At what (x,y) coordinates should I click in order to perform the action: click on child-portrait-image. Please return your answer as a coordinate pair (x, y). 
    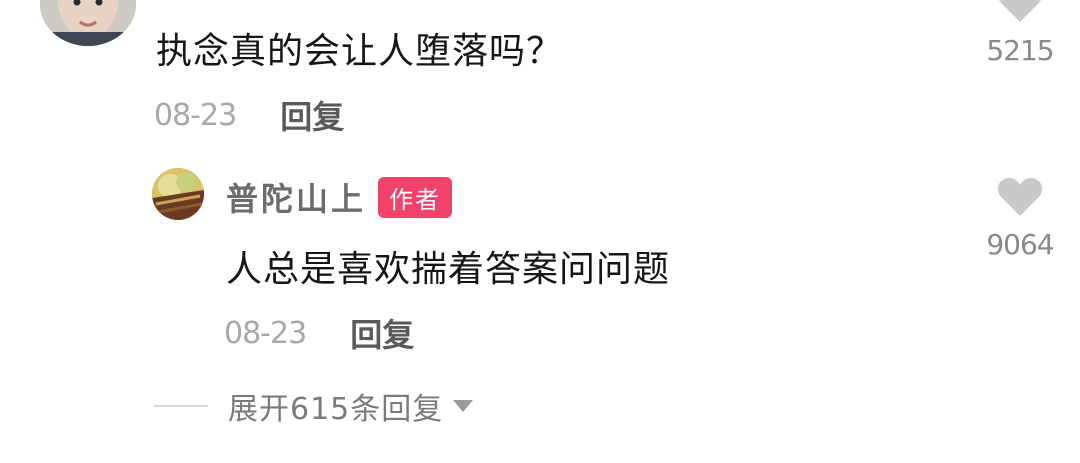
    Looking at the image, I should click on (88, 23).